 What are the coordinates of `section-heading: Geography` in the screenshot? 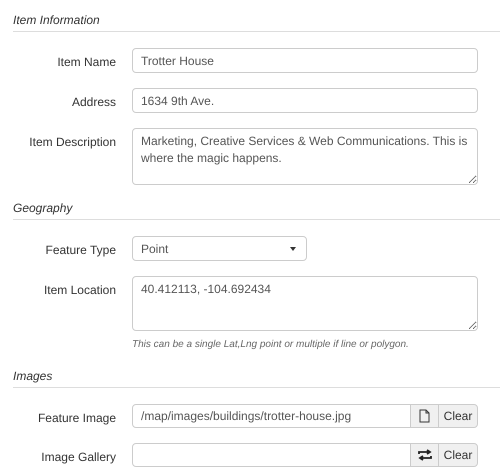 It's located at (256, 210).